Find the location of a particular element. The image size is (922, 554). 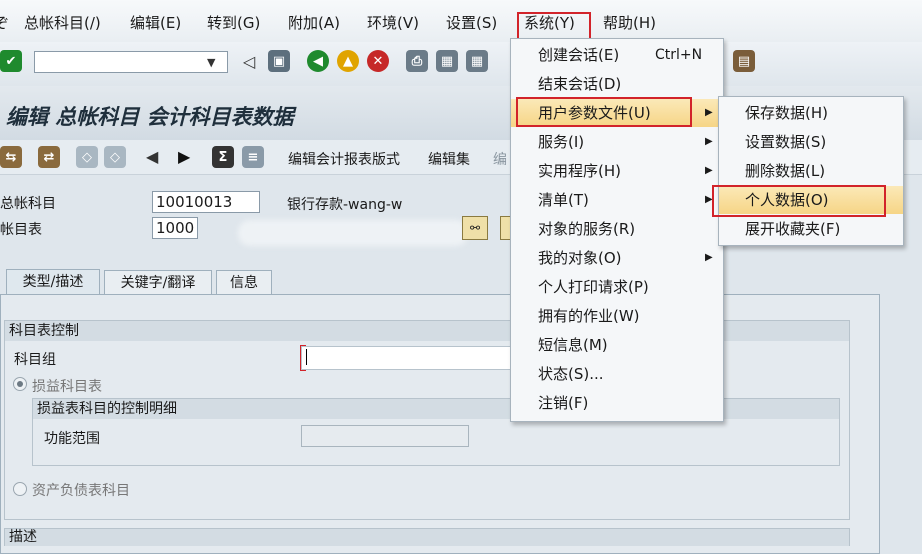

functional-area-label: 功能范围 is located at coordinates (72, 439).